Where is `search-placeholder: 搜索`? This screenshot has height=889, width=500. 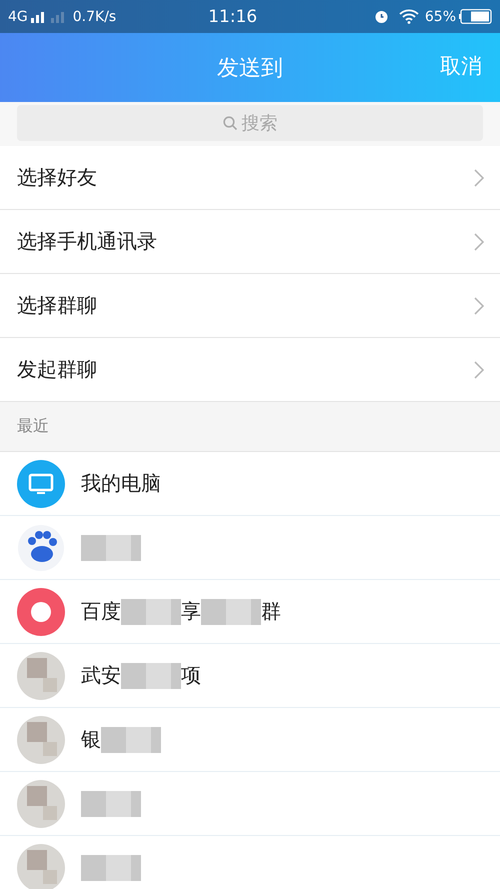
search-placeholder: 搜索 is located at coordinates (260, 123).